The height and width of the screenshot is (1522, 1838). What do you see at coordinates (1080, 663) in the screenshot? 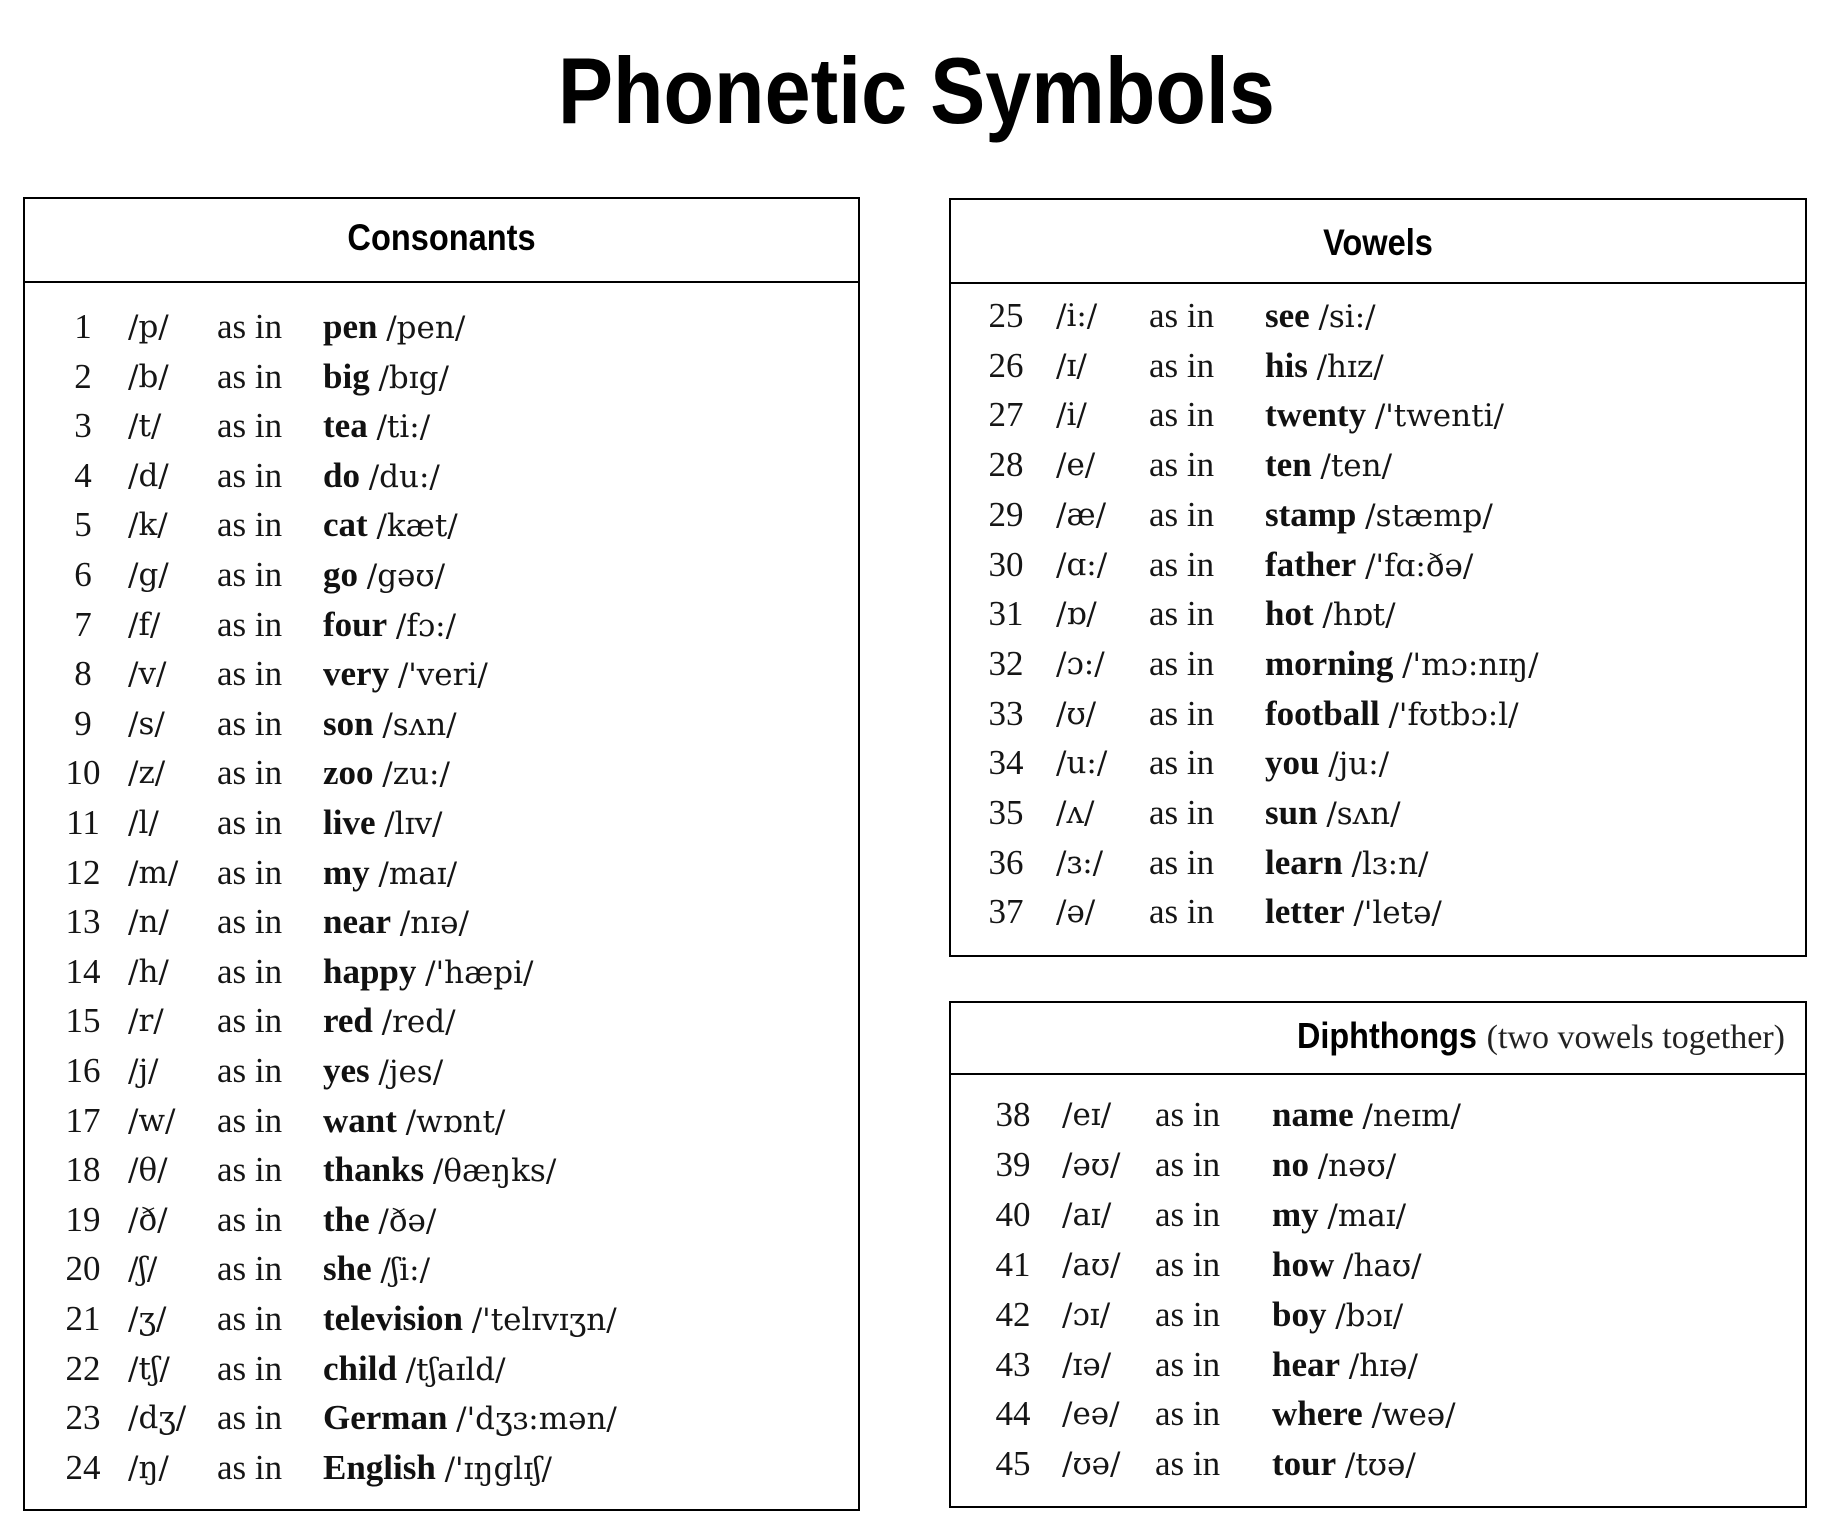
I see `phonetic-symbol: /ɔ:/` at bounding box center [1080, 663].